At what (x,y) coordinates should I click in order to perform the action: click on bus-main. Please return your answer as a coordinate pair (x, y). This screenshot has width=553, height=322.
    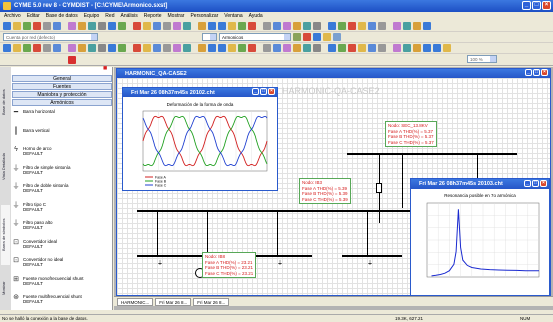
    Looking at the image, I should click on (282, 211).